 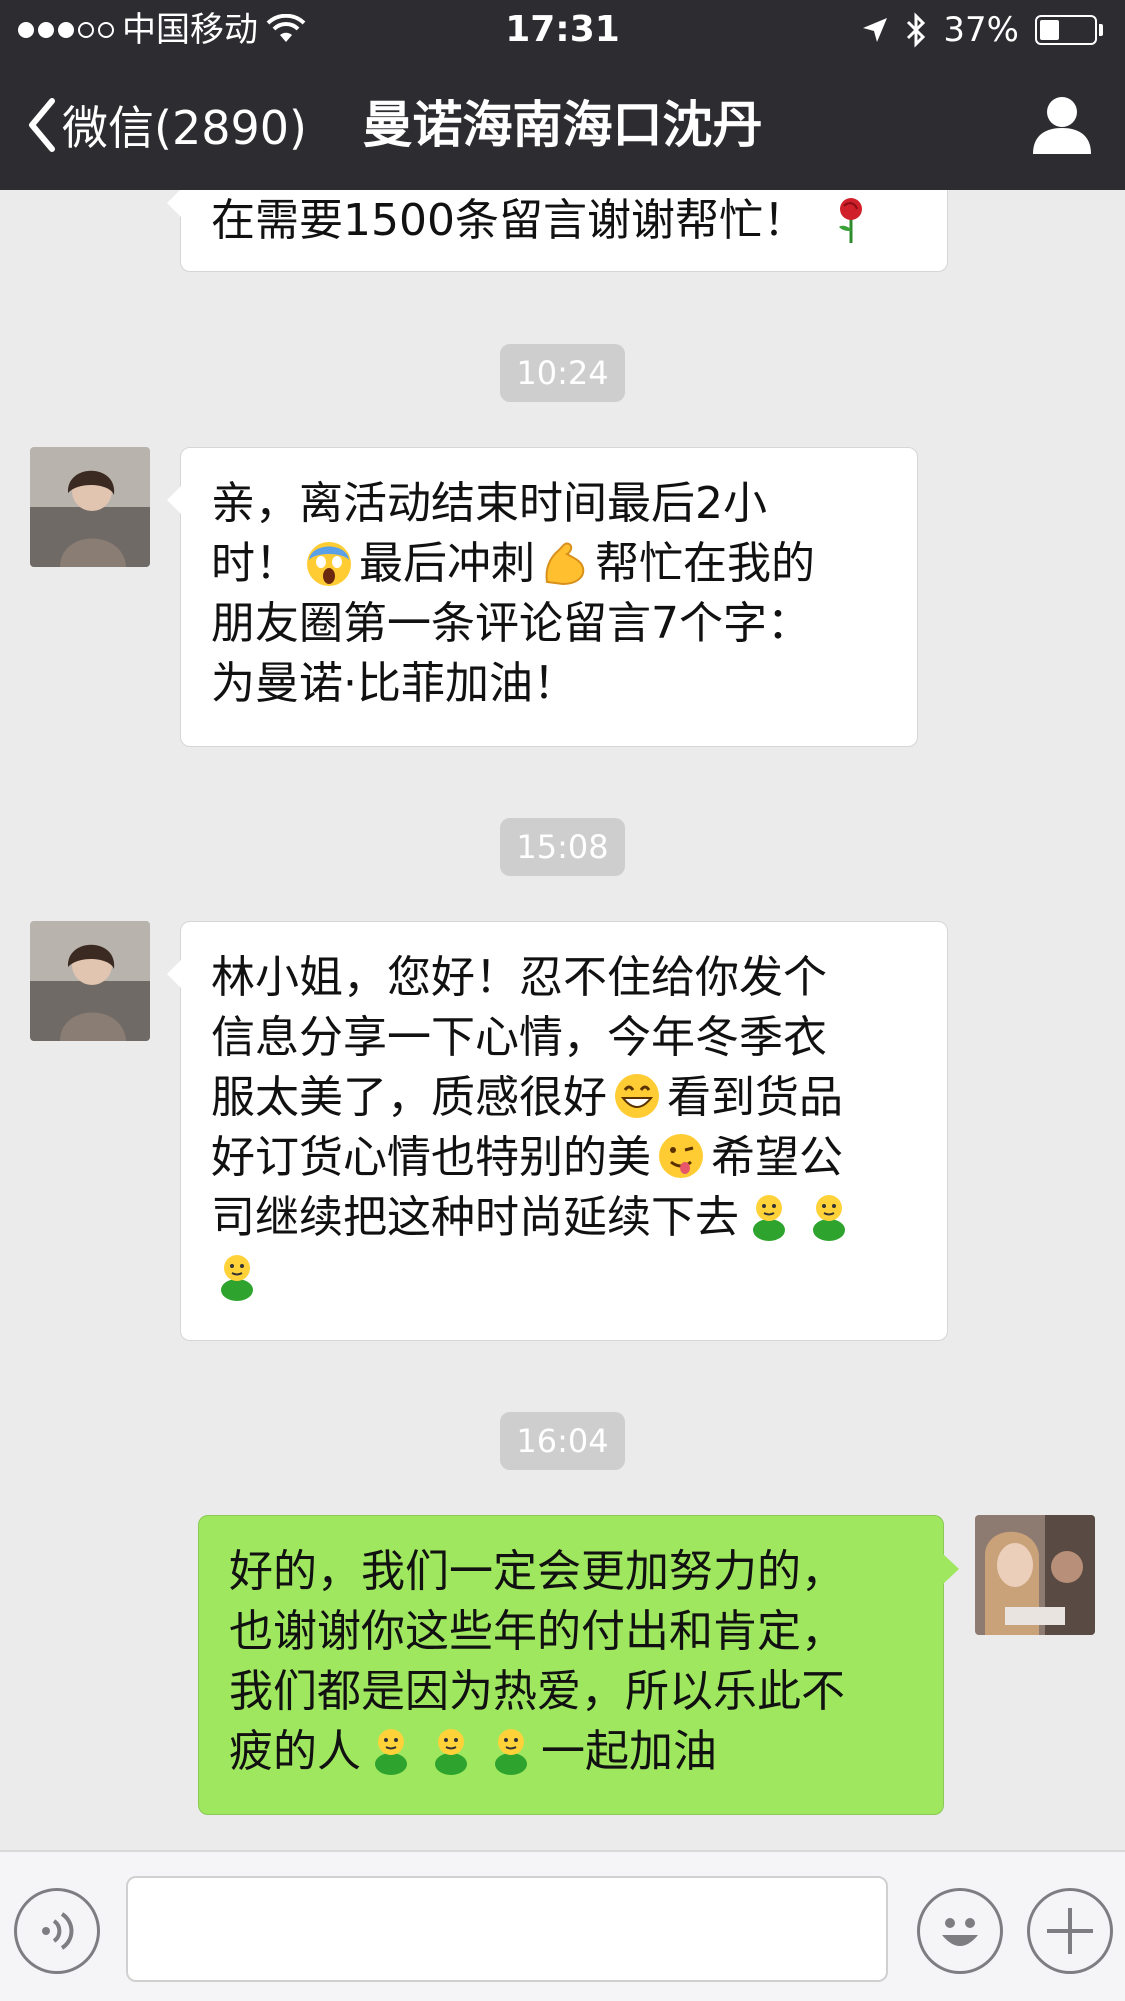 I want to click on message-line: 亲，离活动结束时间最后2小, so click(x=489, y=503).